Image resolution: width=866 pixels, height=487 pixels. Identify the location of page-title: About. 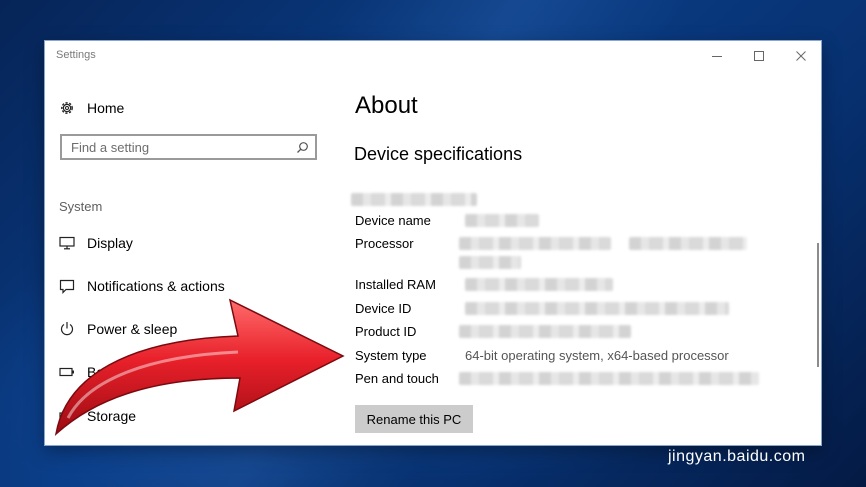
(386, 105).